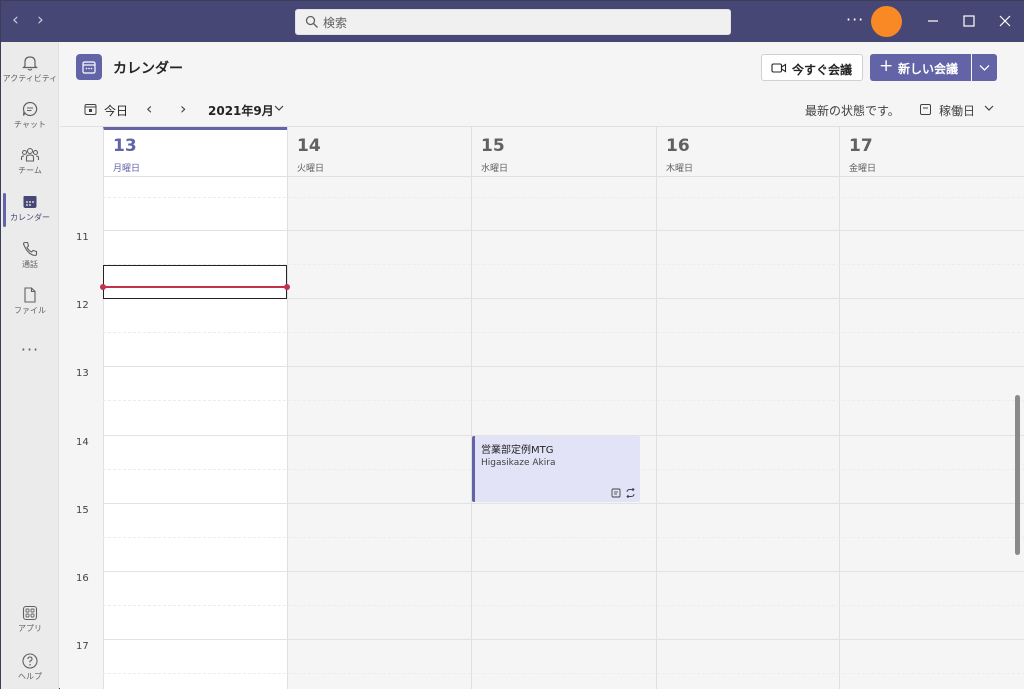 This screenshot has width=1024, height=689. What do you see at coordinates (30, 170) in the screenshot?
I see `rail-label: チーム` at bounding box center [30, 170].